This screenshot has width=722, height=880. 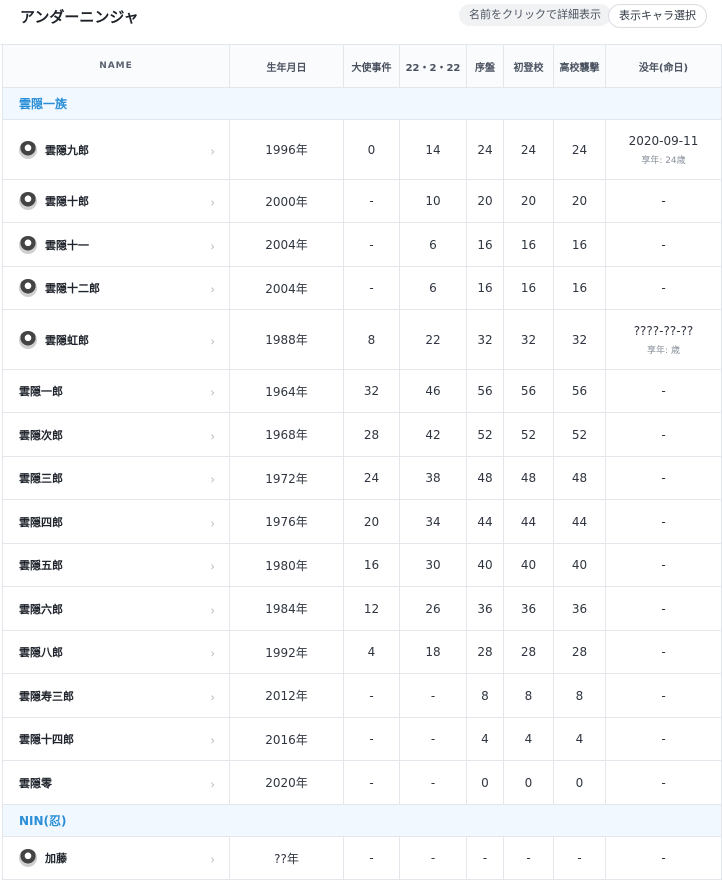 I want to click on character-row: 雲隠十四郎 › 2016年 - -4 4 4-, so click(x=362, y=739).